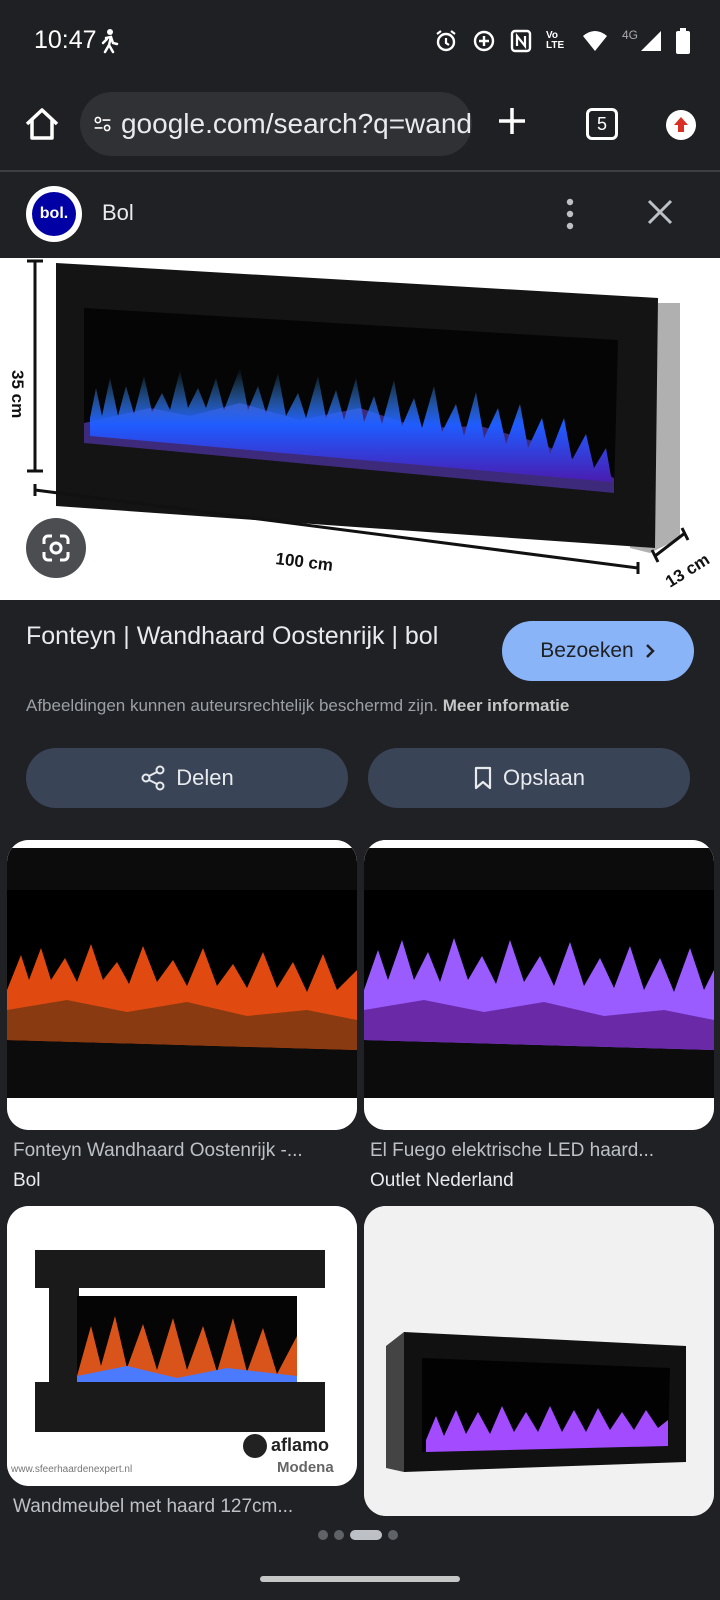  I want to click on plus-icon, so click(512, 121).